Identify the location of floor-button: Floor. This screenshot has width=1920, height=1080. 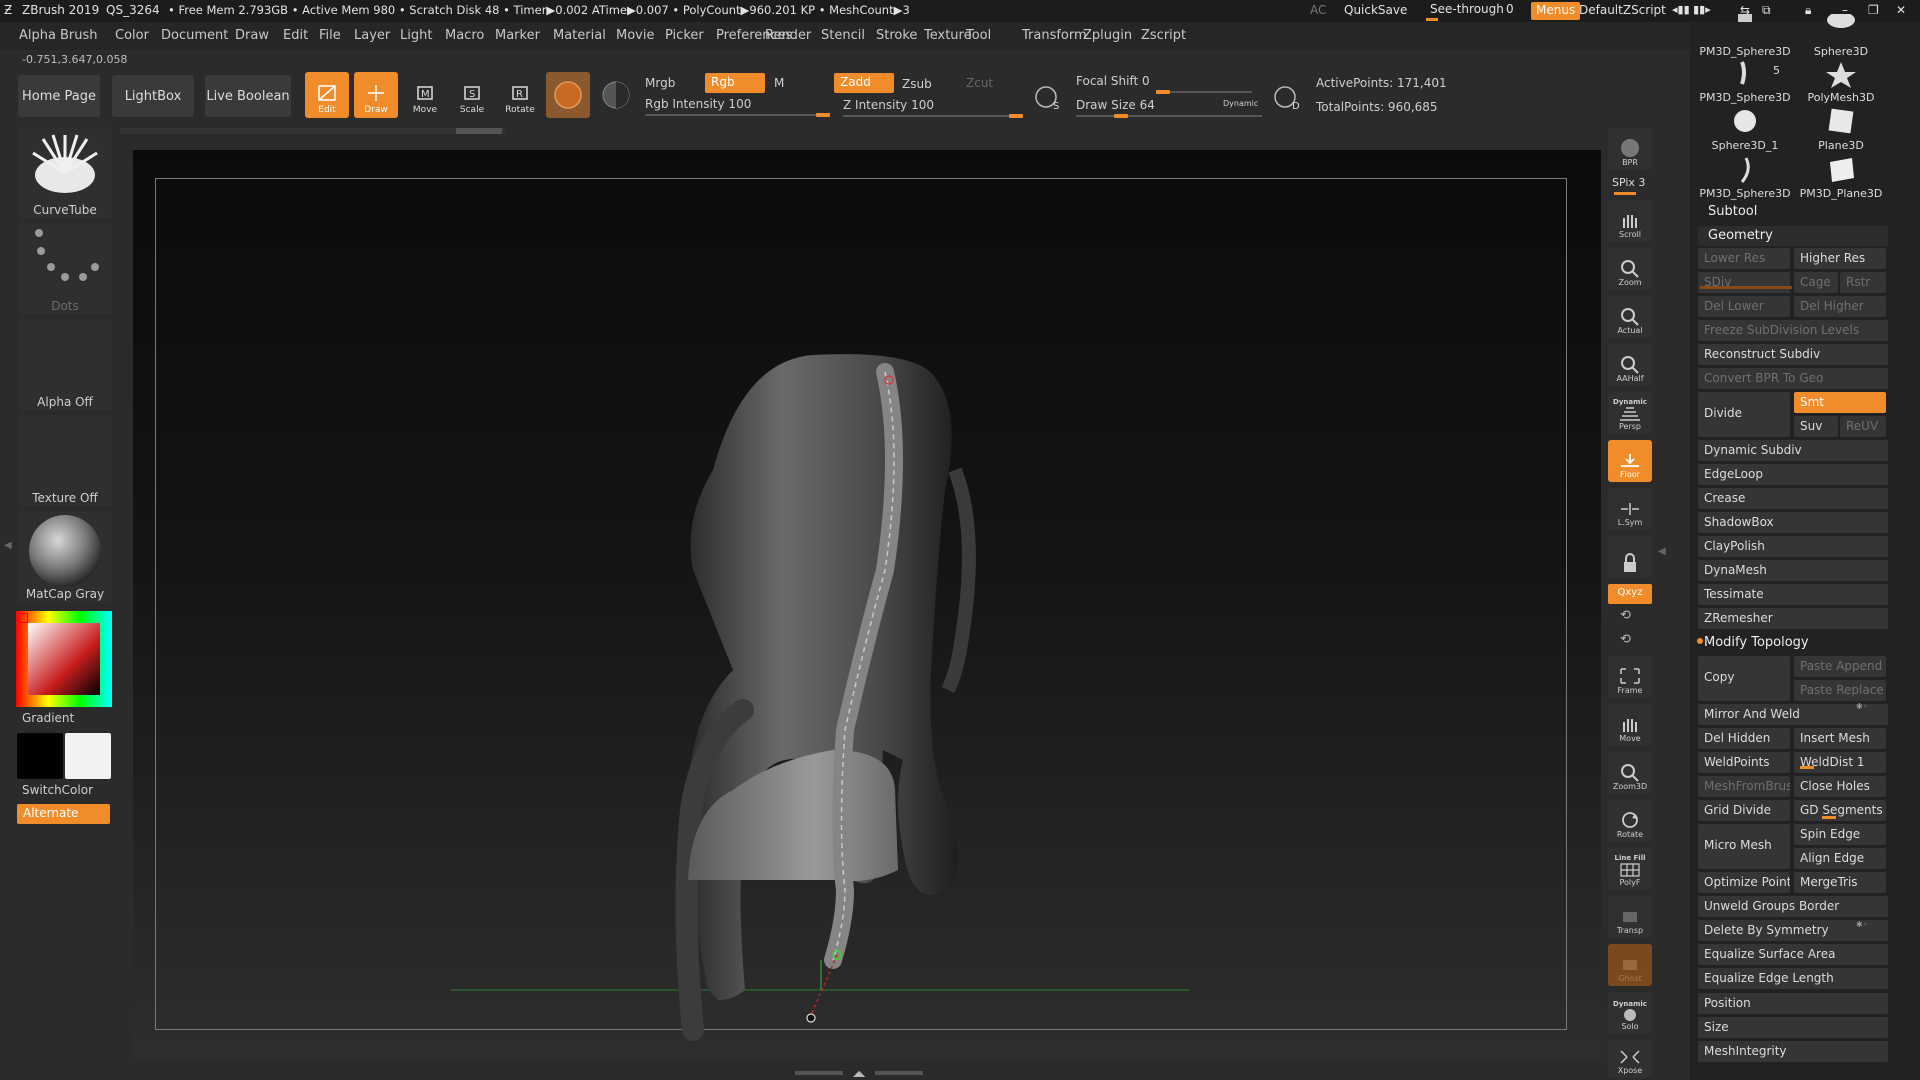
(1630, 461).